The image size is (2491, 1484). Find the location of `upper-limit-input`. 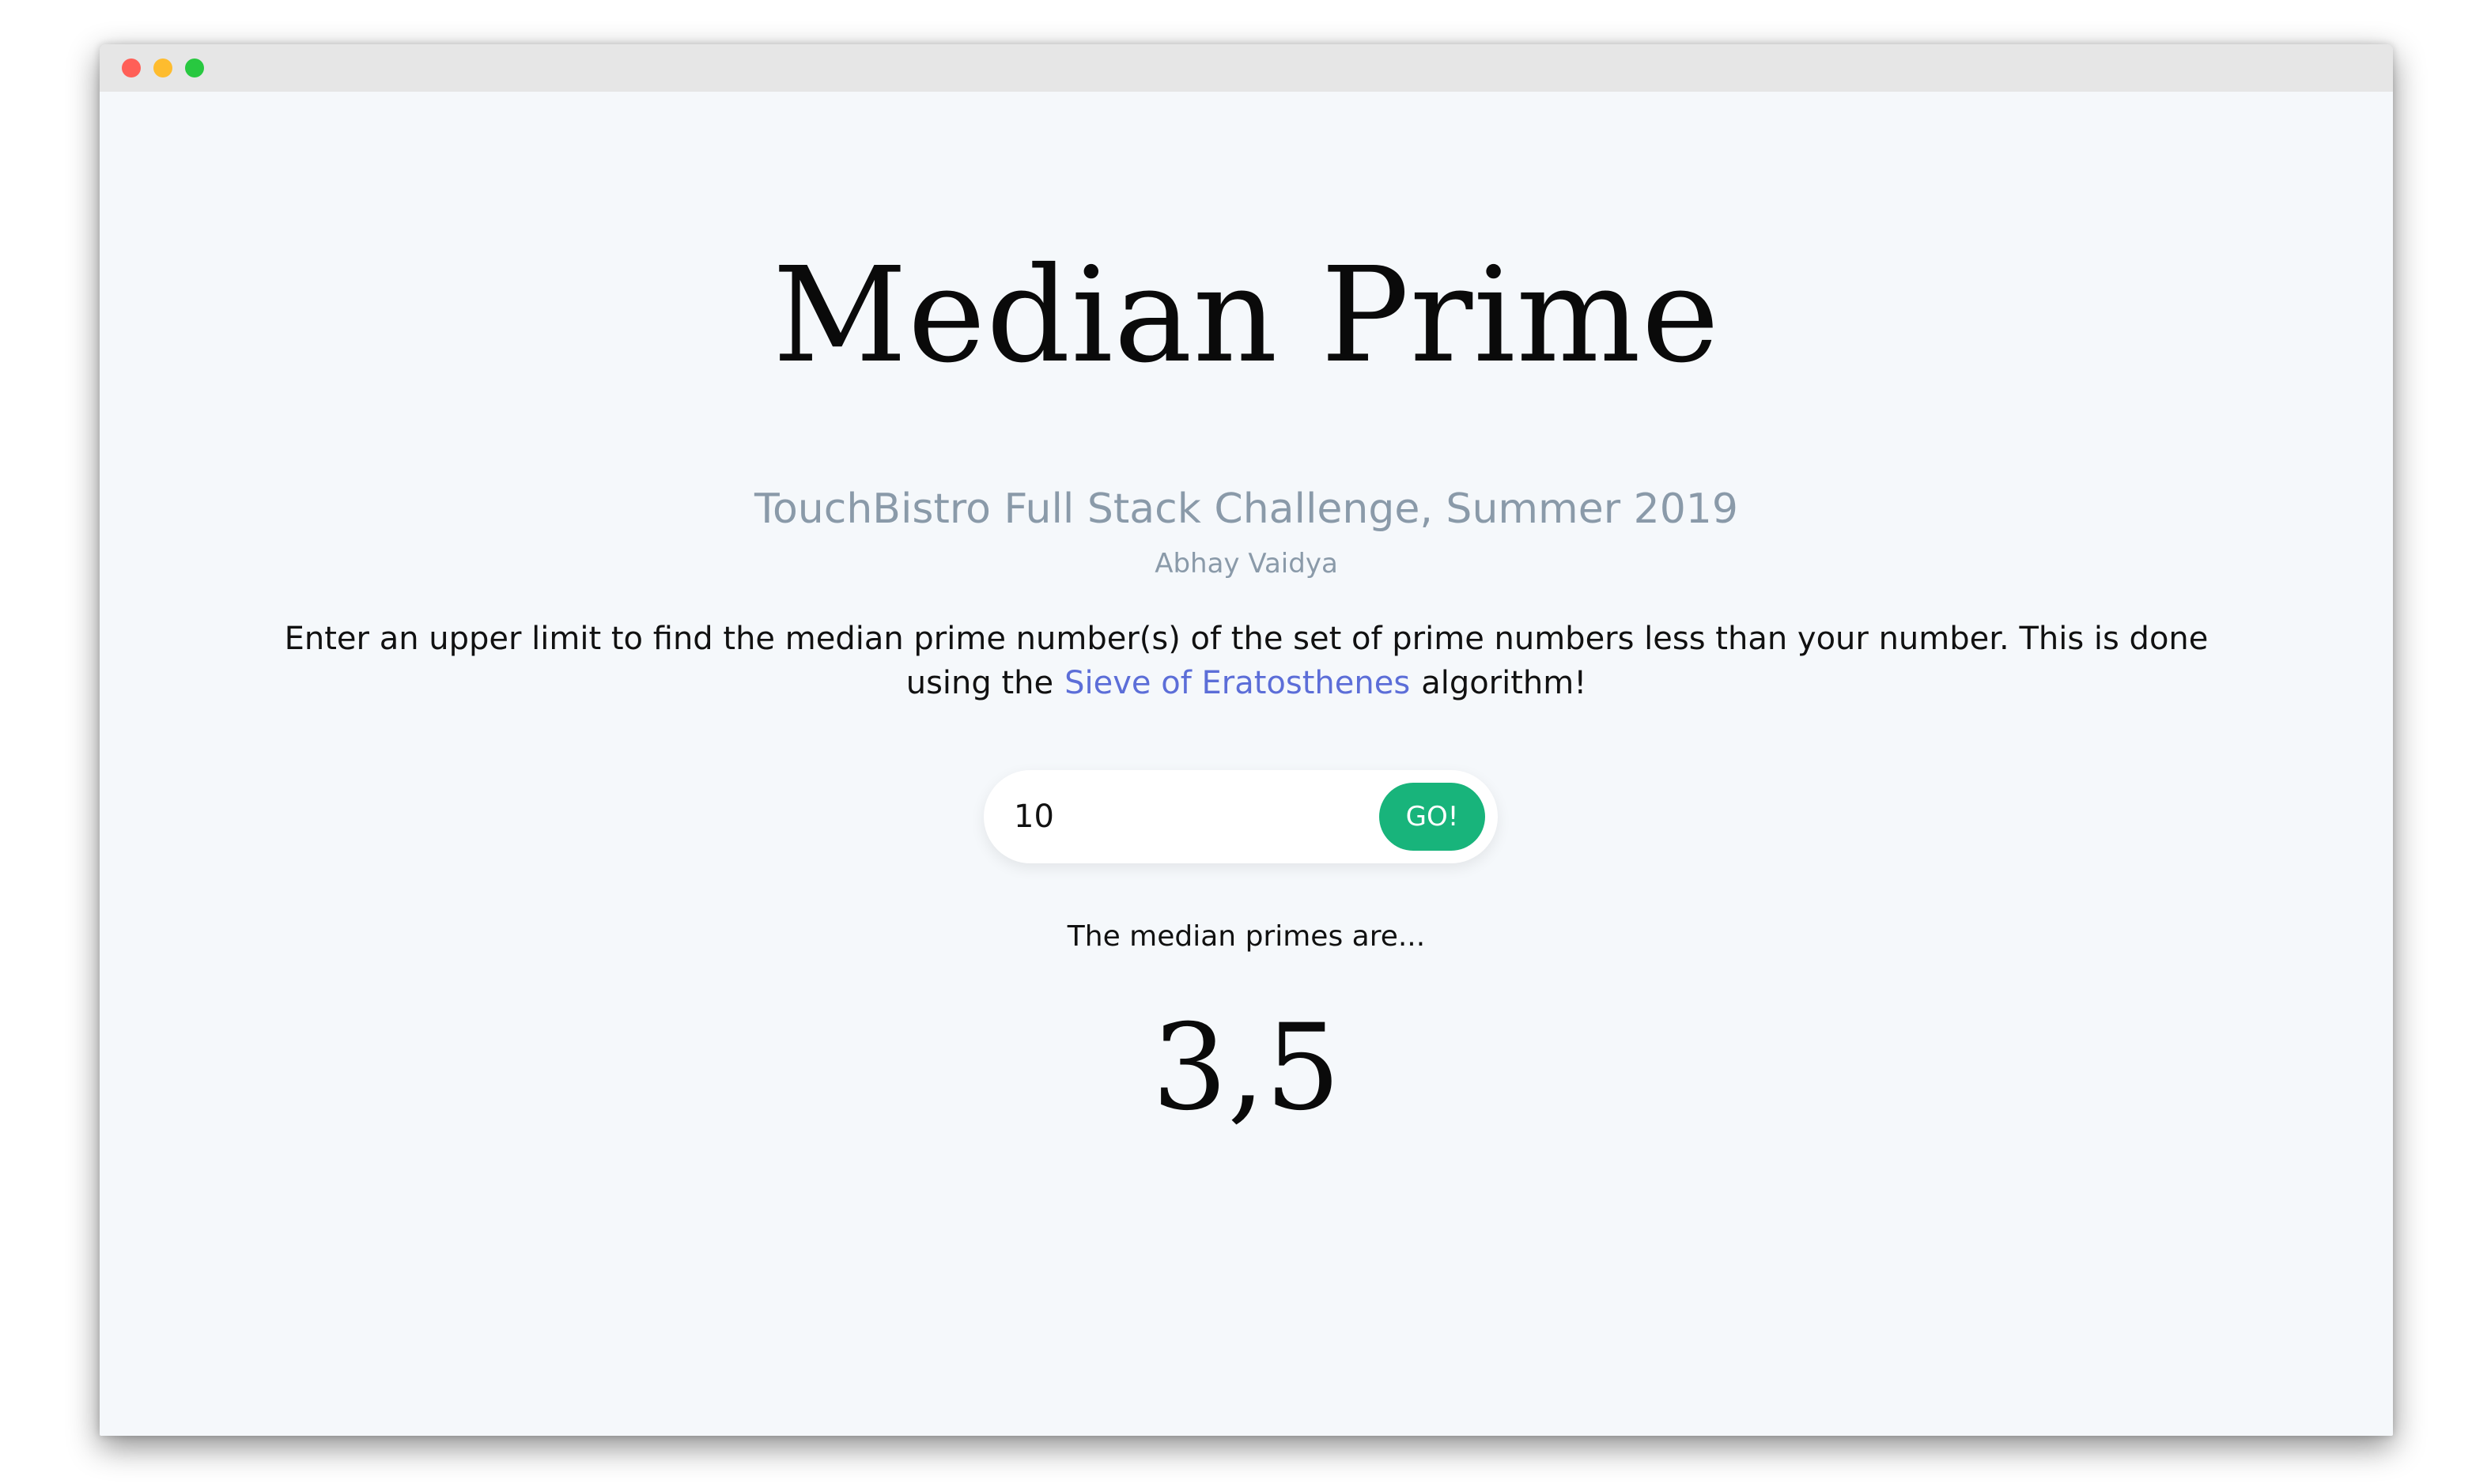

upper-limit-input is located at coordinates (1180, 816).